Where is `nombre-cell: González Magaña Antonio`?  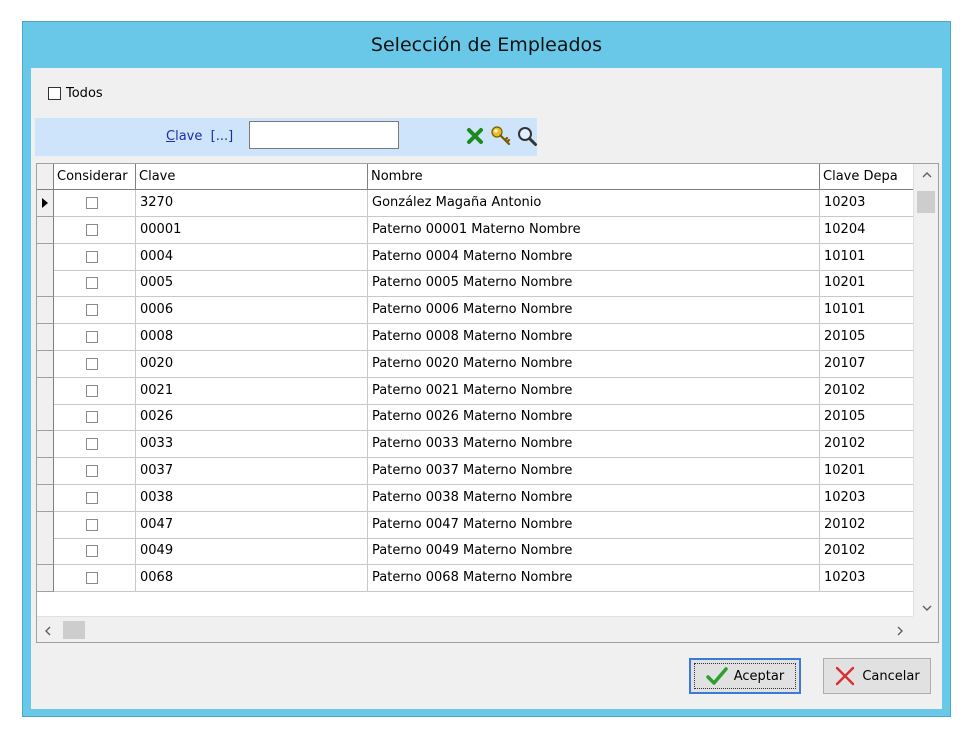 nombre-cell: González Magaña Antonio is located at coordinates (594, 203).